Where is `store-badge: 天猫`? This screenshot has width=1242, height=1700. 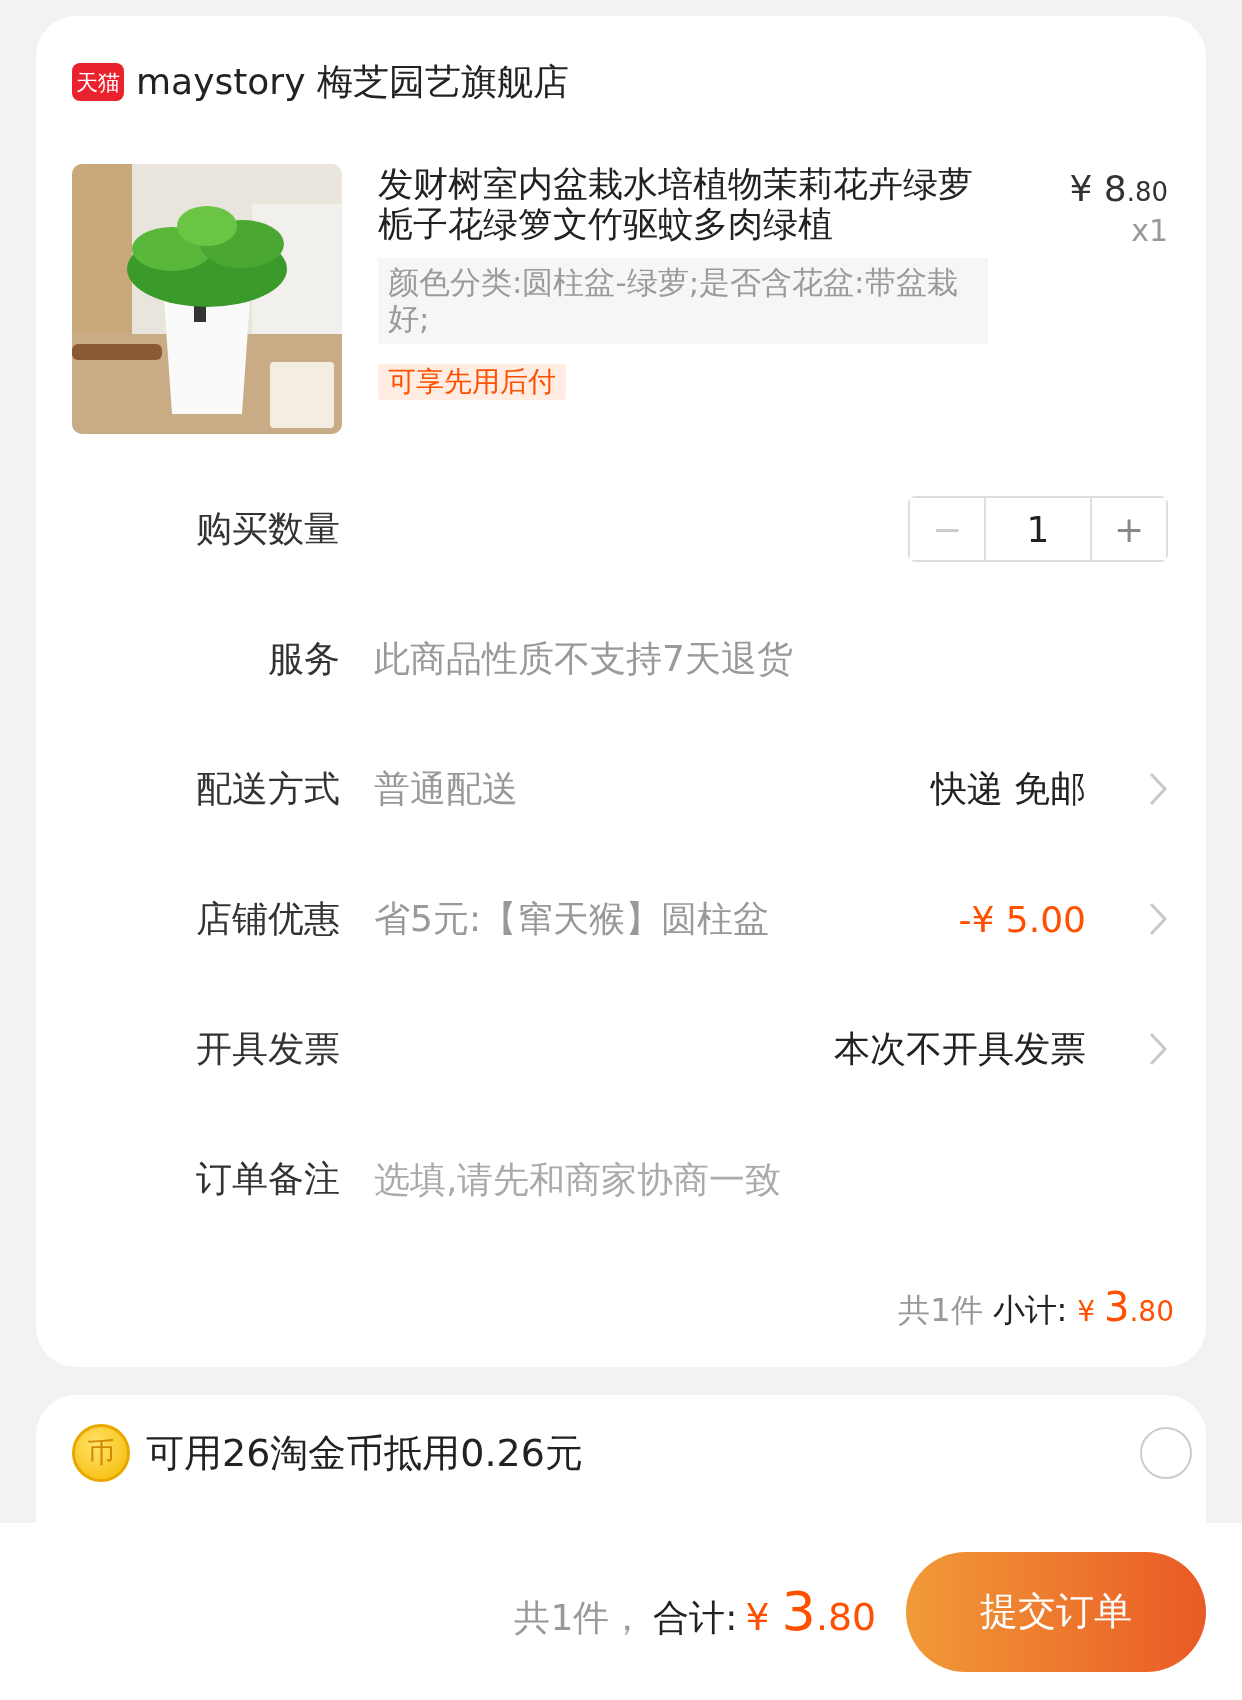 store-badge: 天猫 is located at coordinates (98, 82).